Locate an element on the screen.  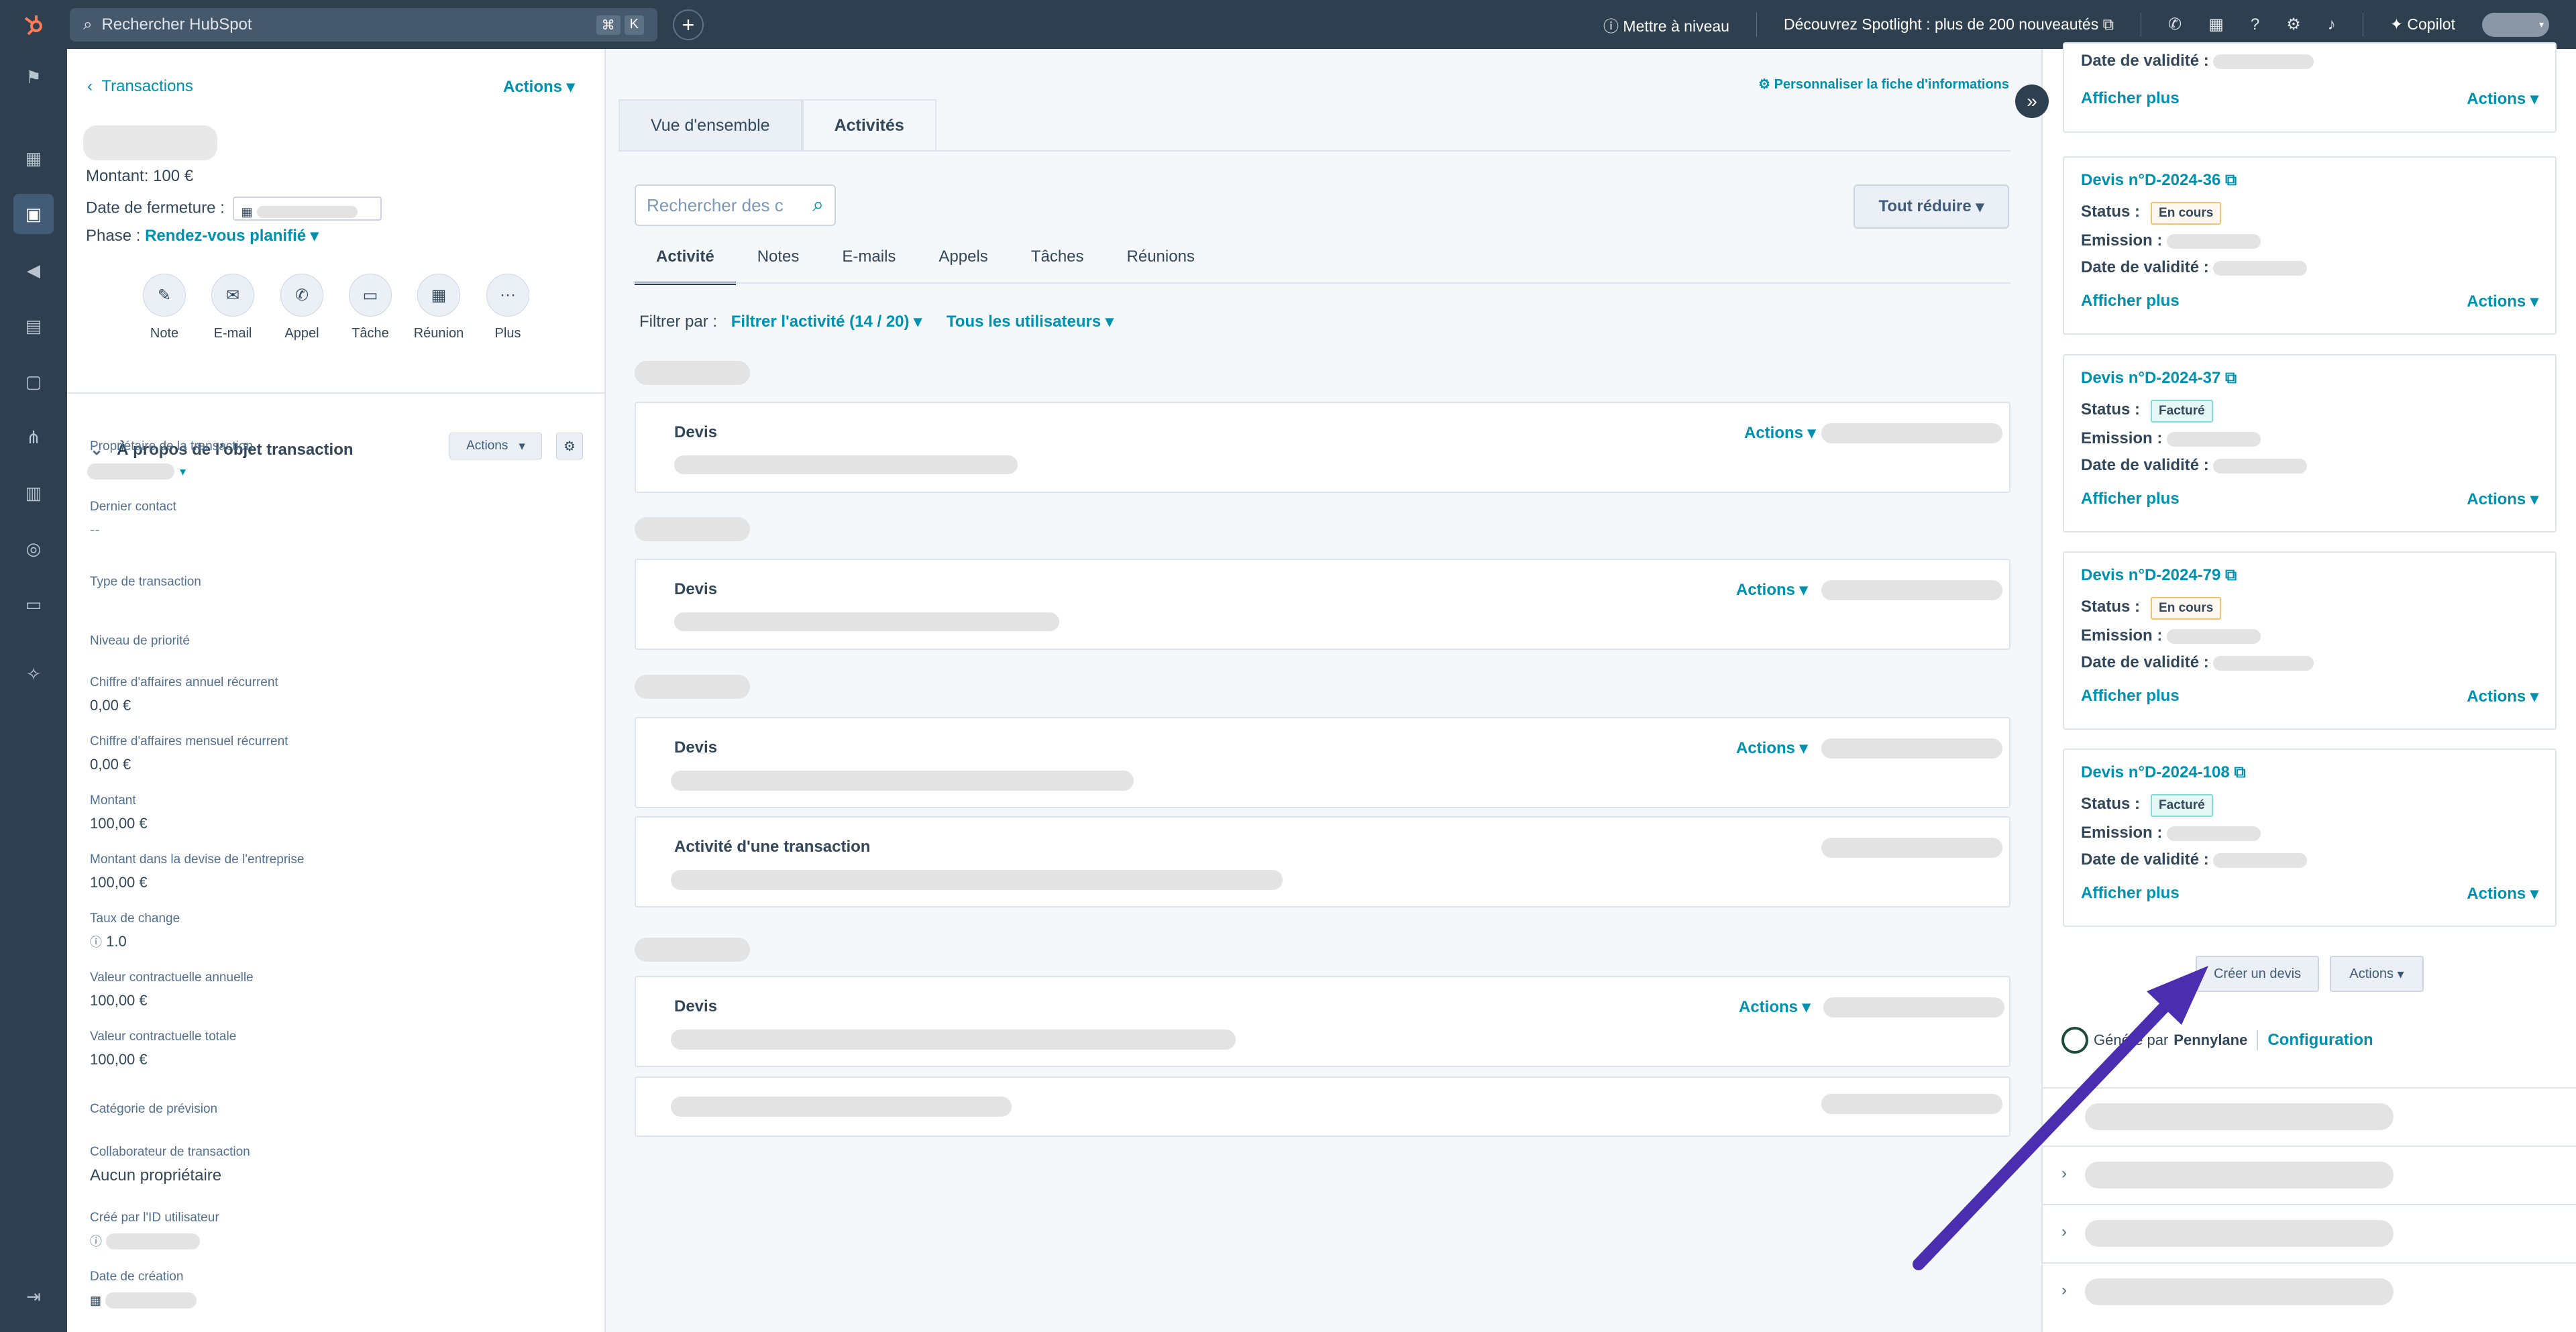
prop-amount: Montant 100,00 € is located at coordinates (324, 812).